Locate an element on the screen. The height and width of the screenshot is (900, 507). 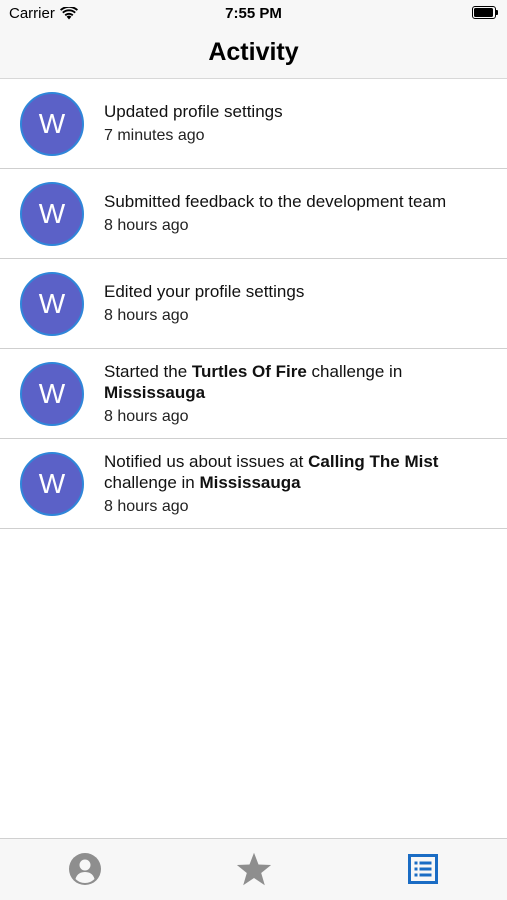
star-icon is located at coordinates (254, 869).